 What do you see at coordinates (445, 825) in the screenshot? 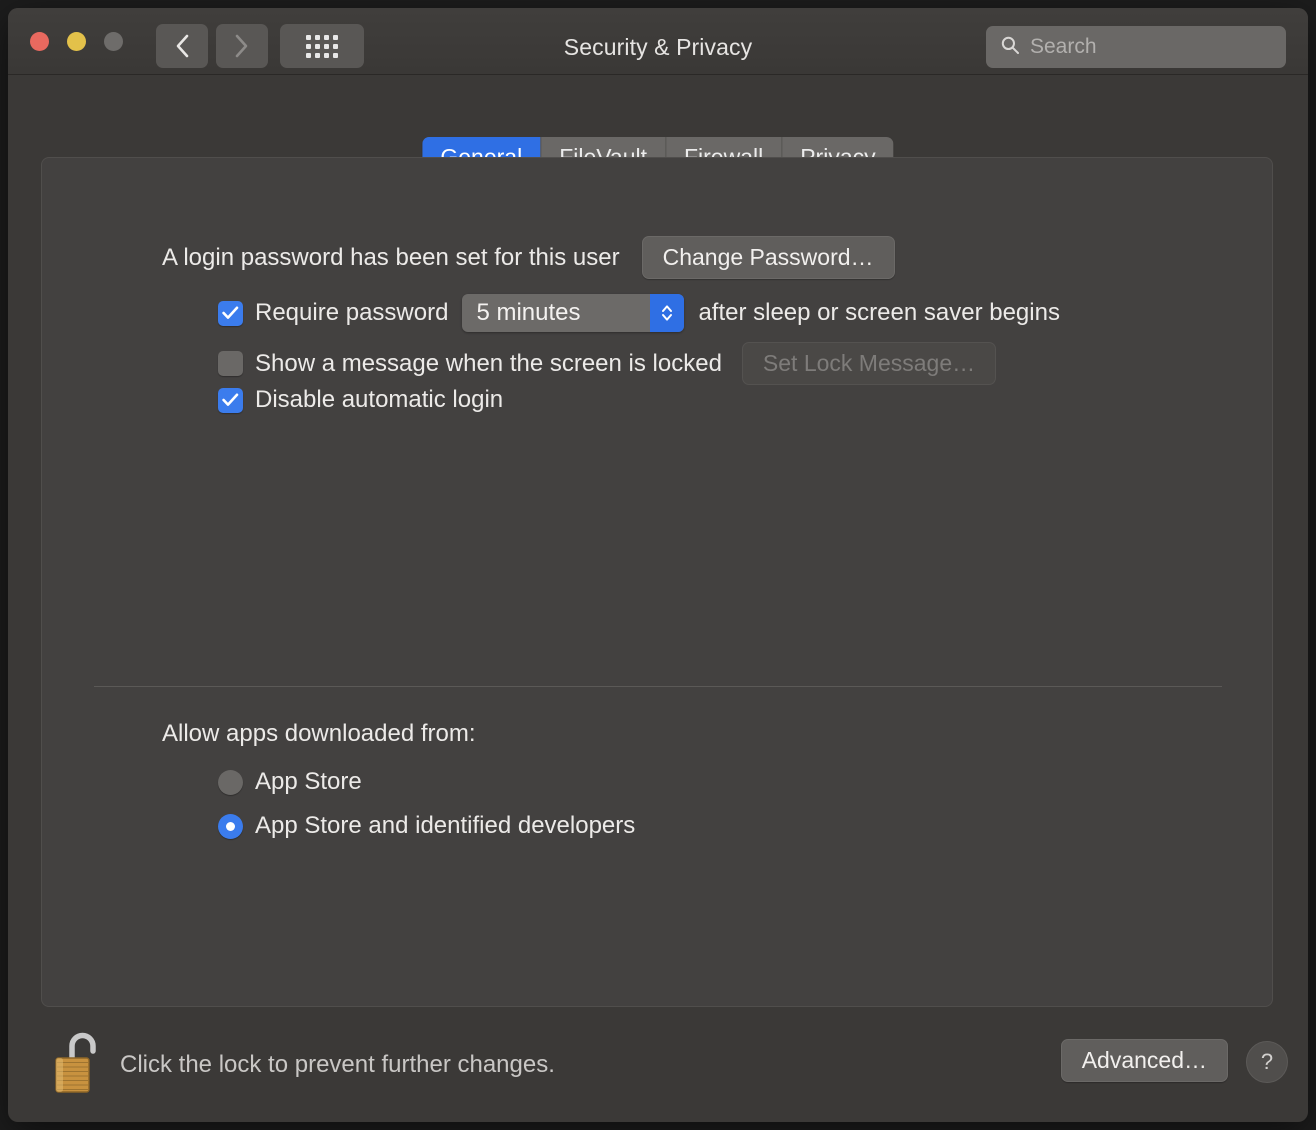
I see `identified-developers-radio-label: App Store and identified developers` at bounding box center [445, 825].